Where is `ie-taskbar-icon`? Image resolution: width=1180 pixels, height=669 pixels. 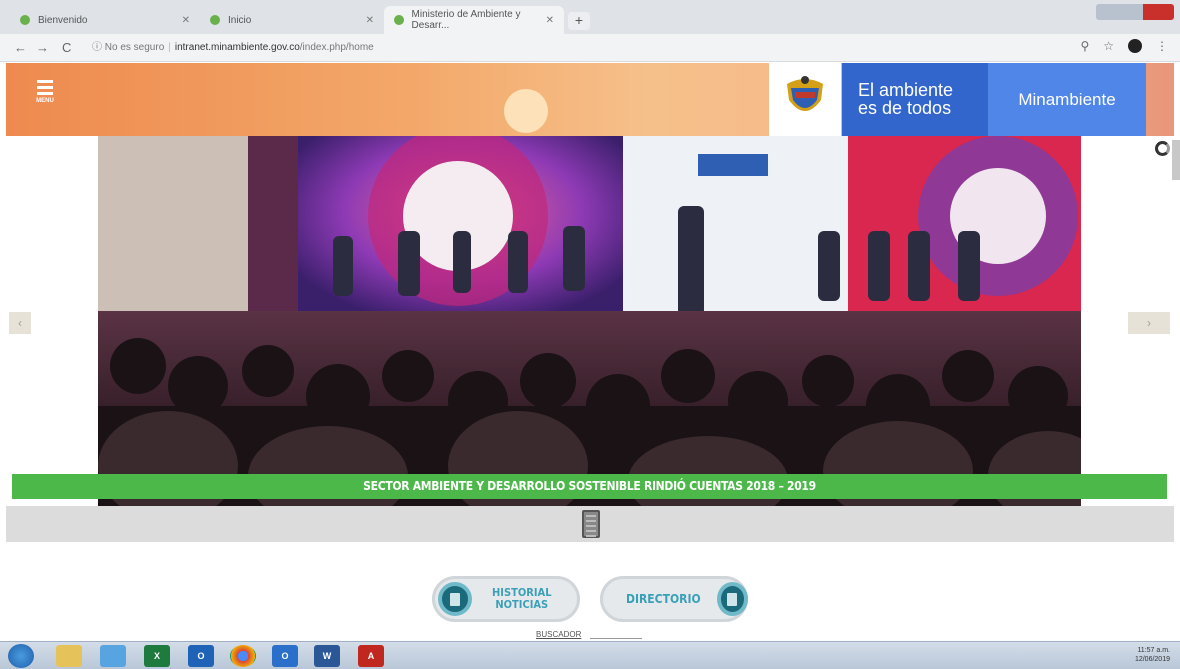 ie-taskbar-icon is located at coordinates (113, 656).